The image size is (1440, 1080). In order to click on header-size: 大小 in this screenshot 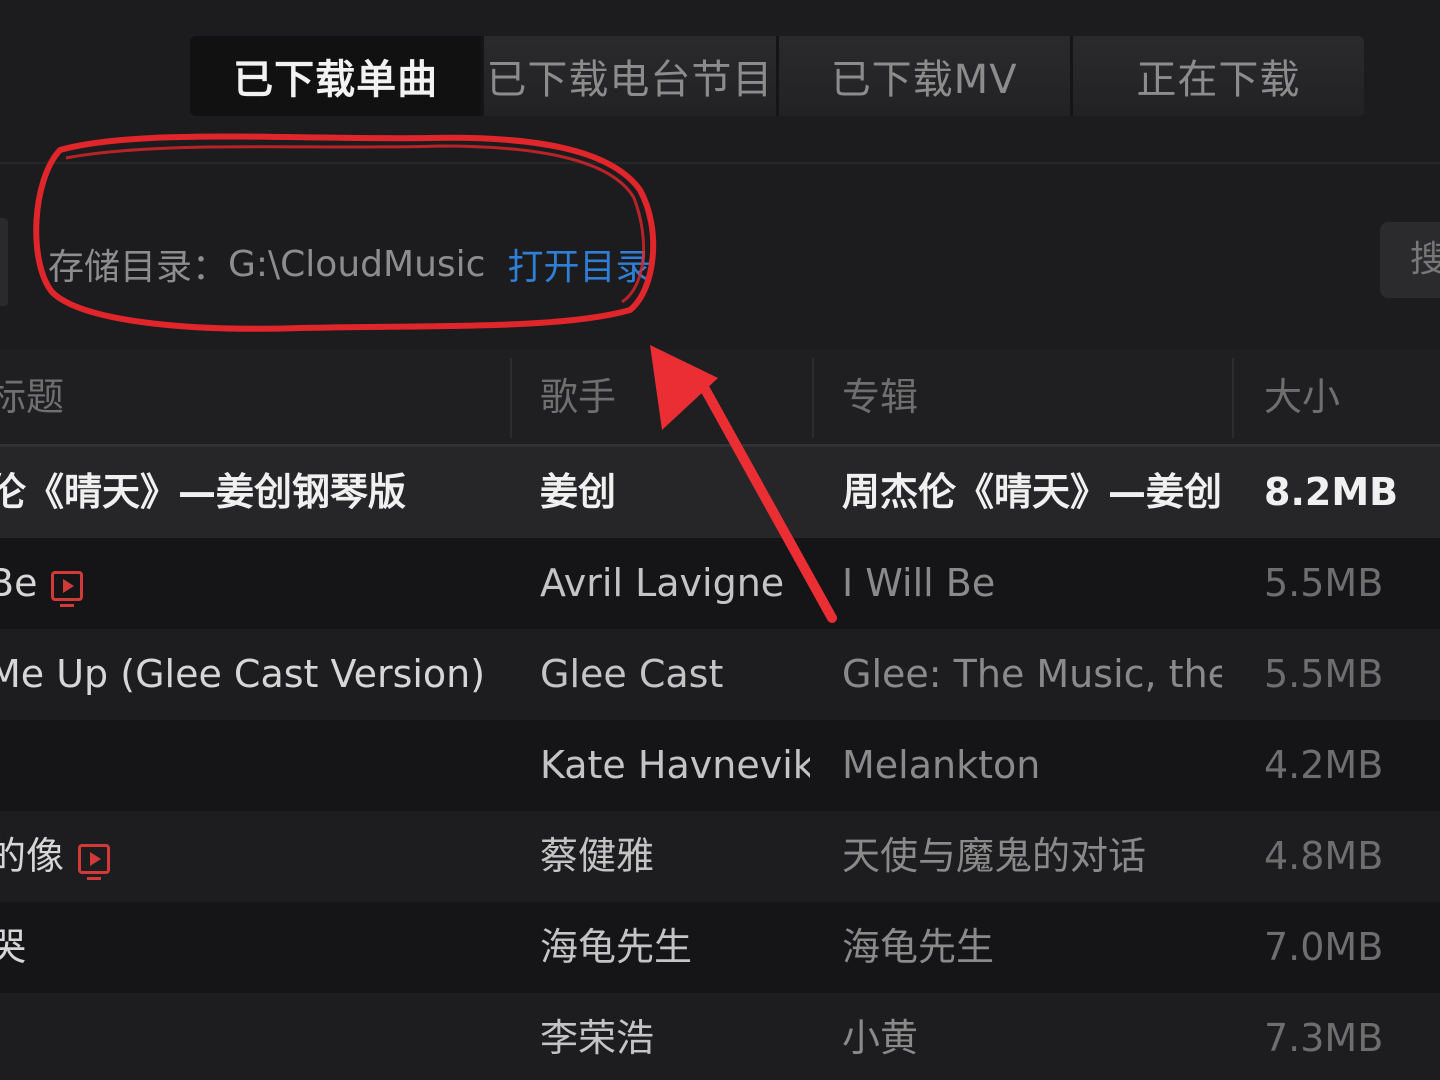, I will do `click(1302, 397)`.